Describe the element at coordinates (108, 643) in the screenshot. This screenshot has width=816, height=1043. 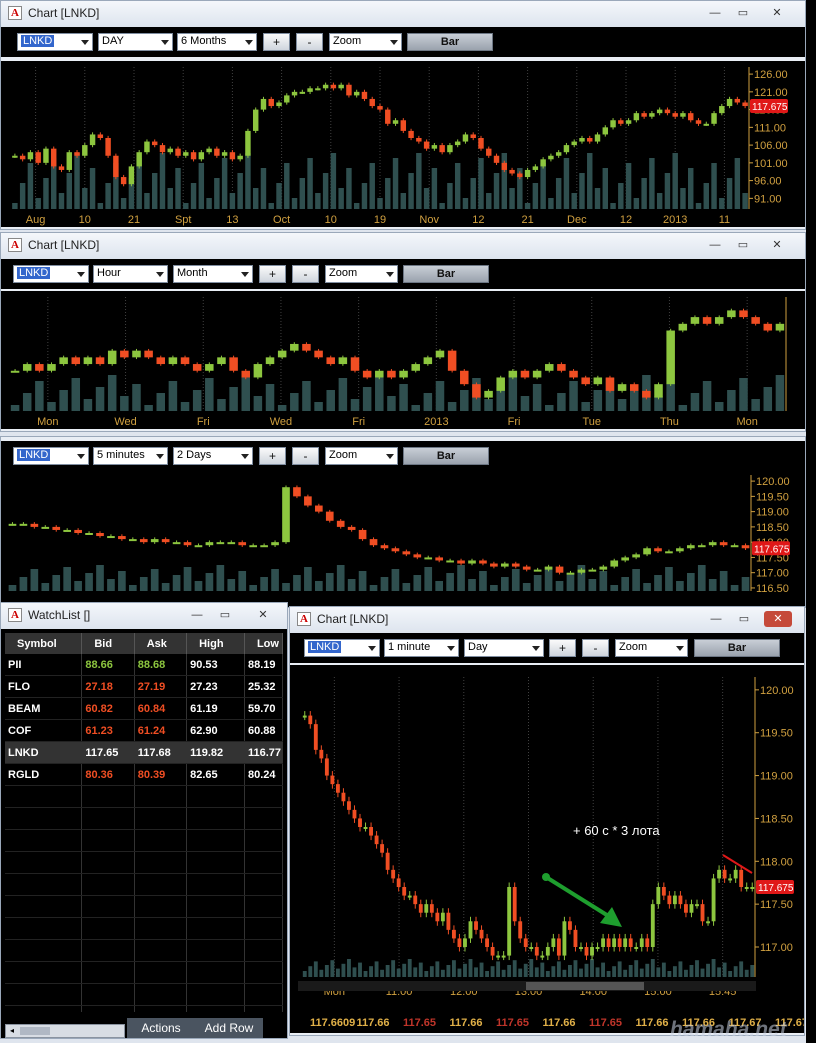
I see `column-header: Bid` at that location.